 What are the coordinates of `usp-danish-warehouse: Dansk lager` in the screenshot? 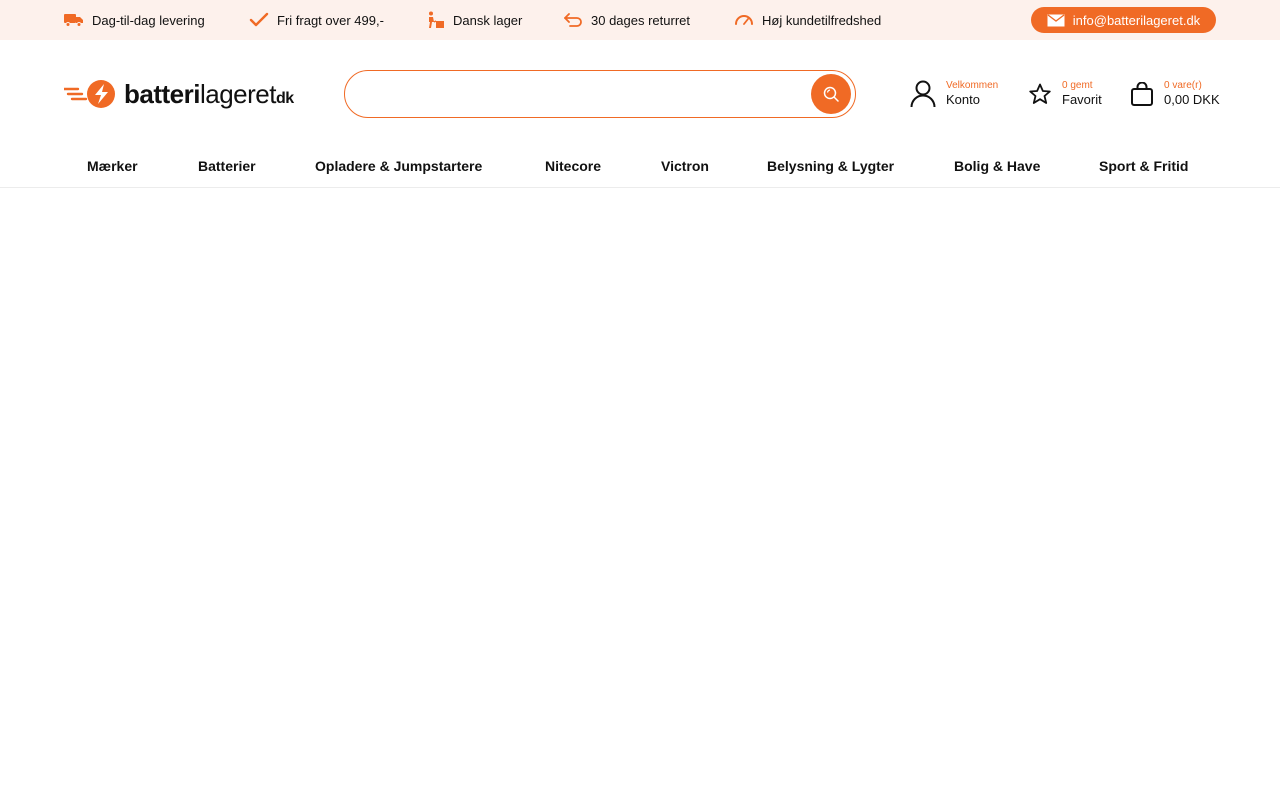 It's located at (473, 20).